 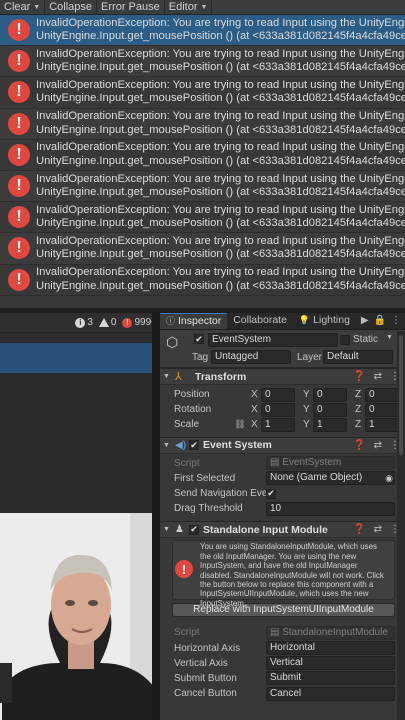 I want to click on error-pause-toggle: Error Pause, so click(x=131, y=7).